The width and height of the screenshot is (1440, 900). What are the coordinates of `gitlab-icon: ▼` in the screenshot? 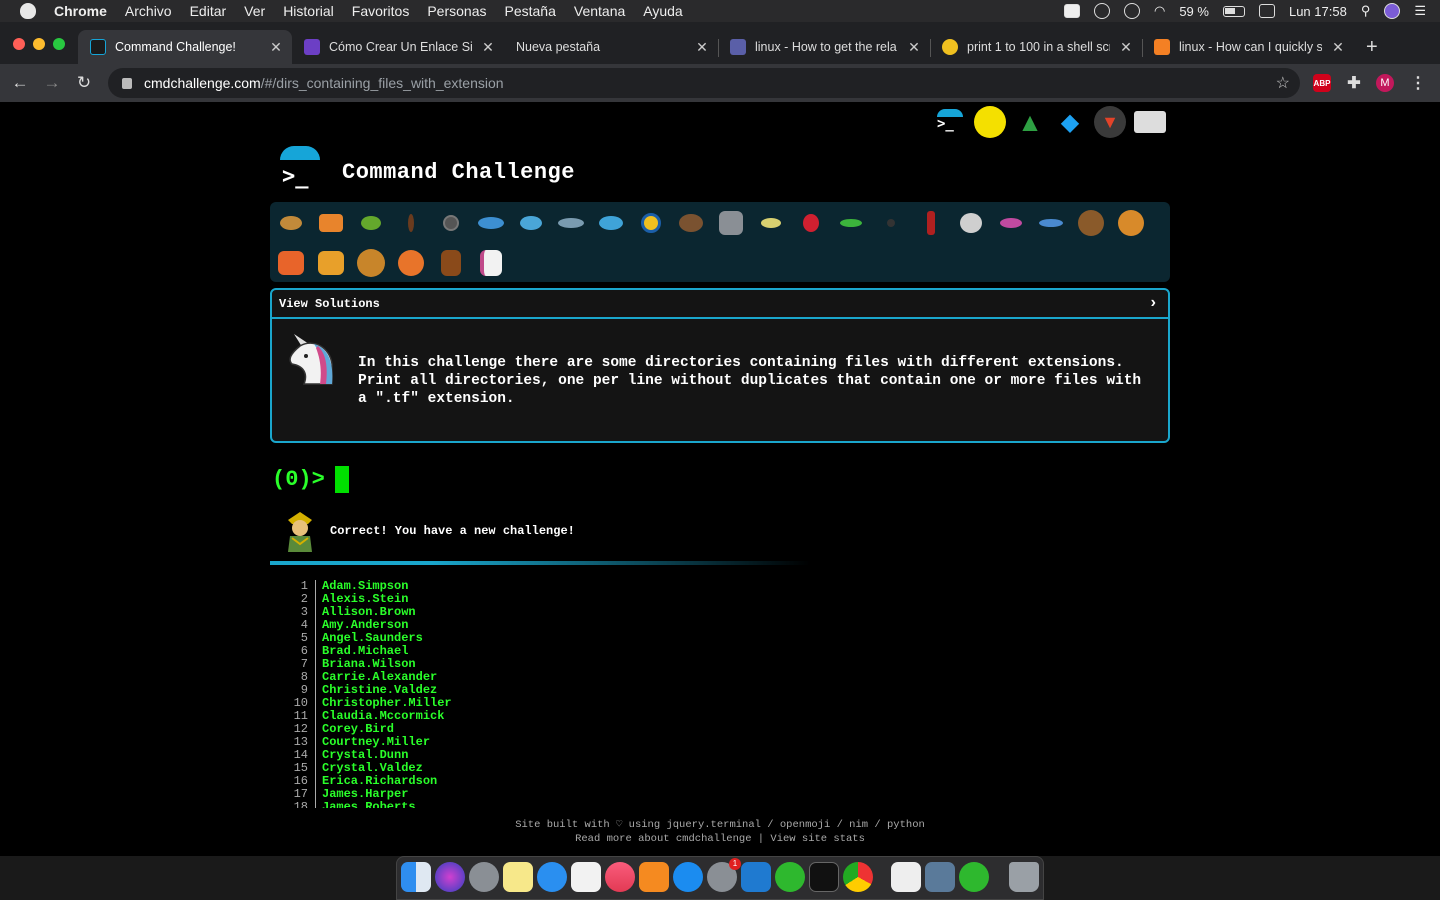 It's located at (1110, 122).